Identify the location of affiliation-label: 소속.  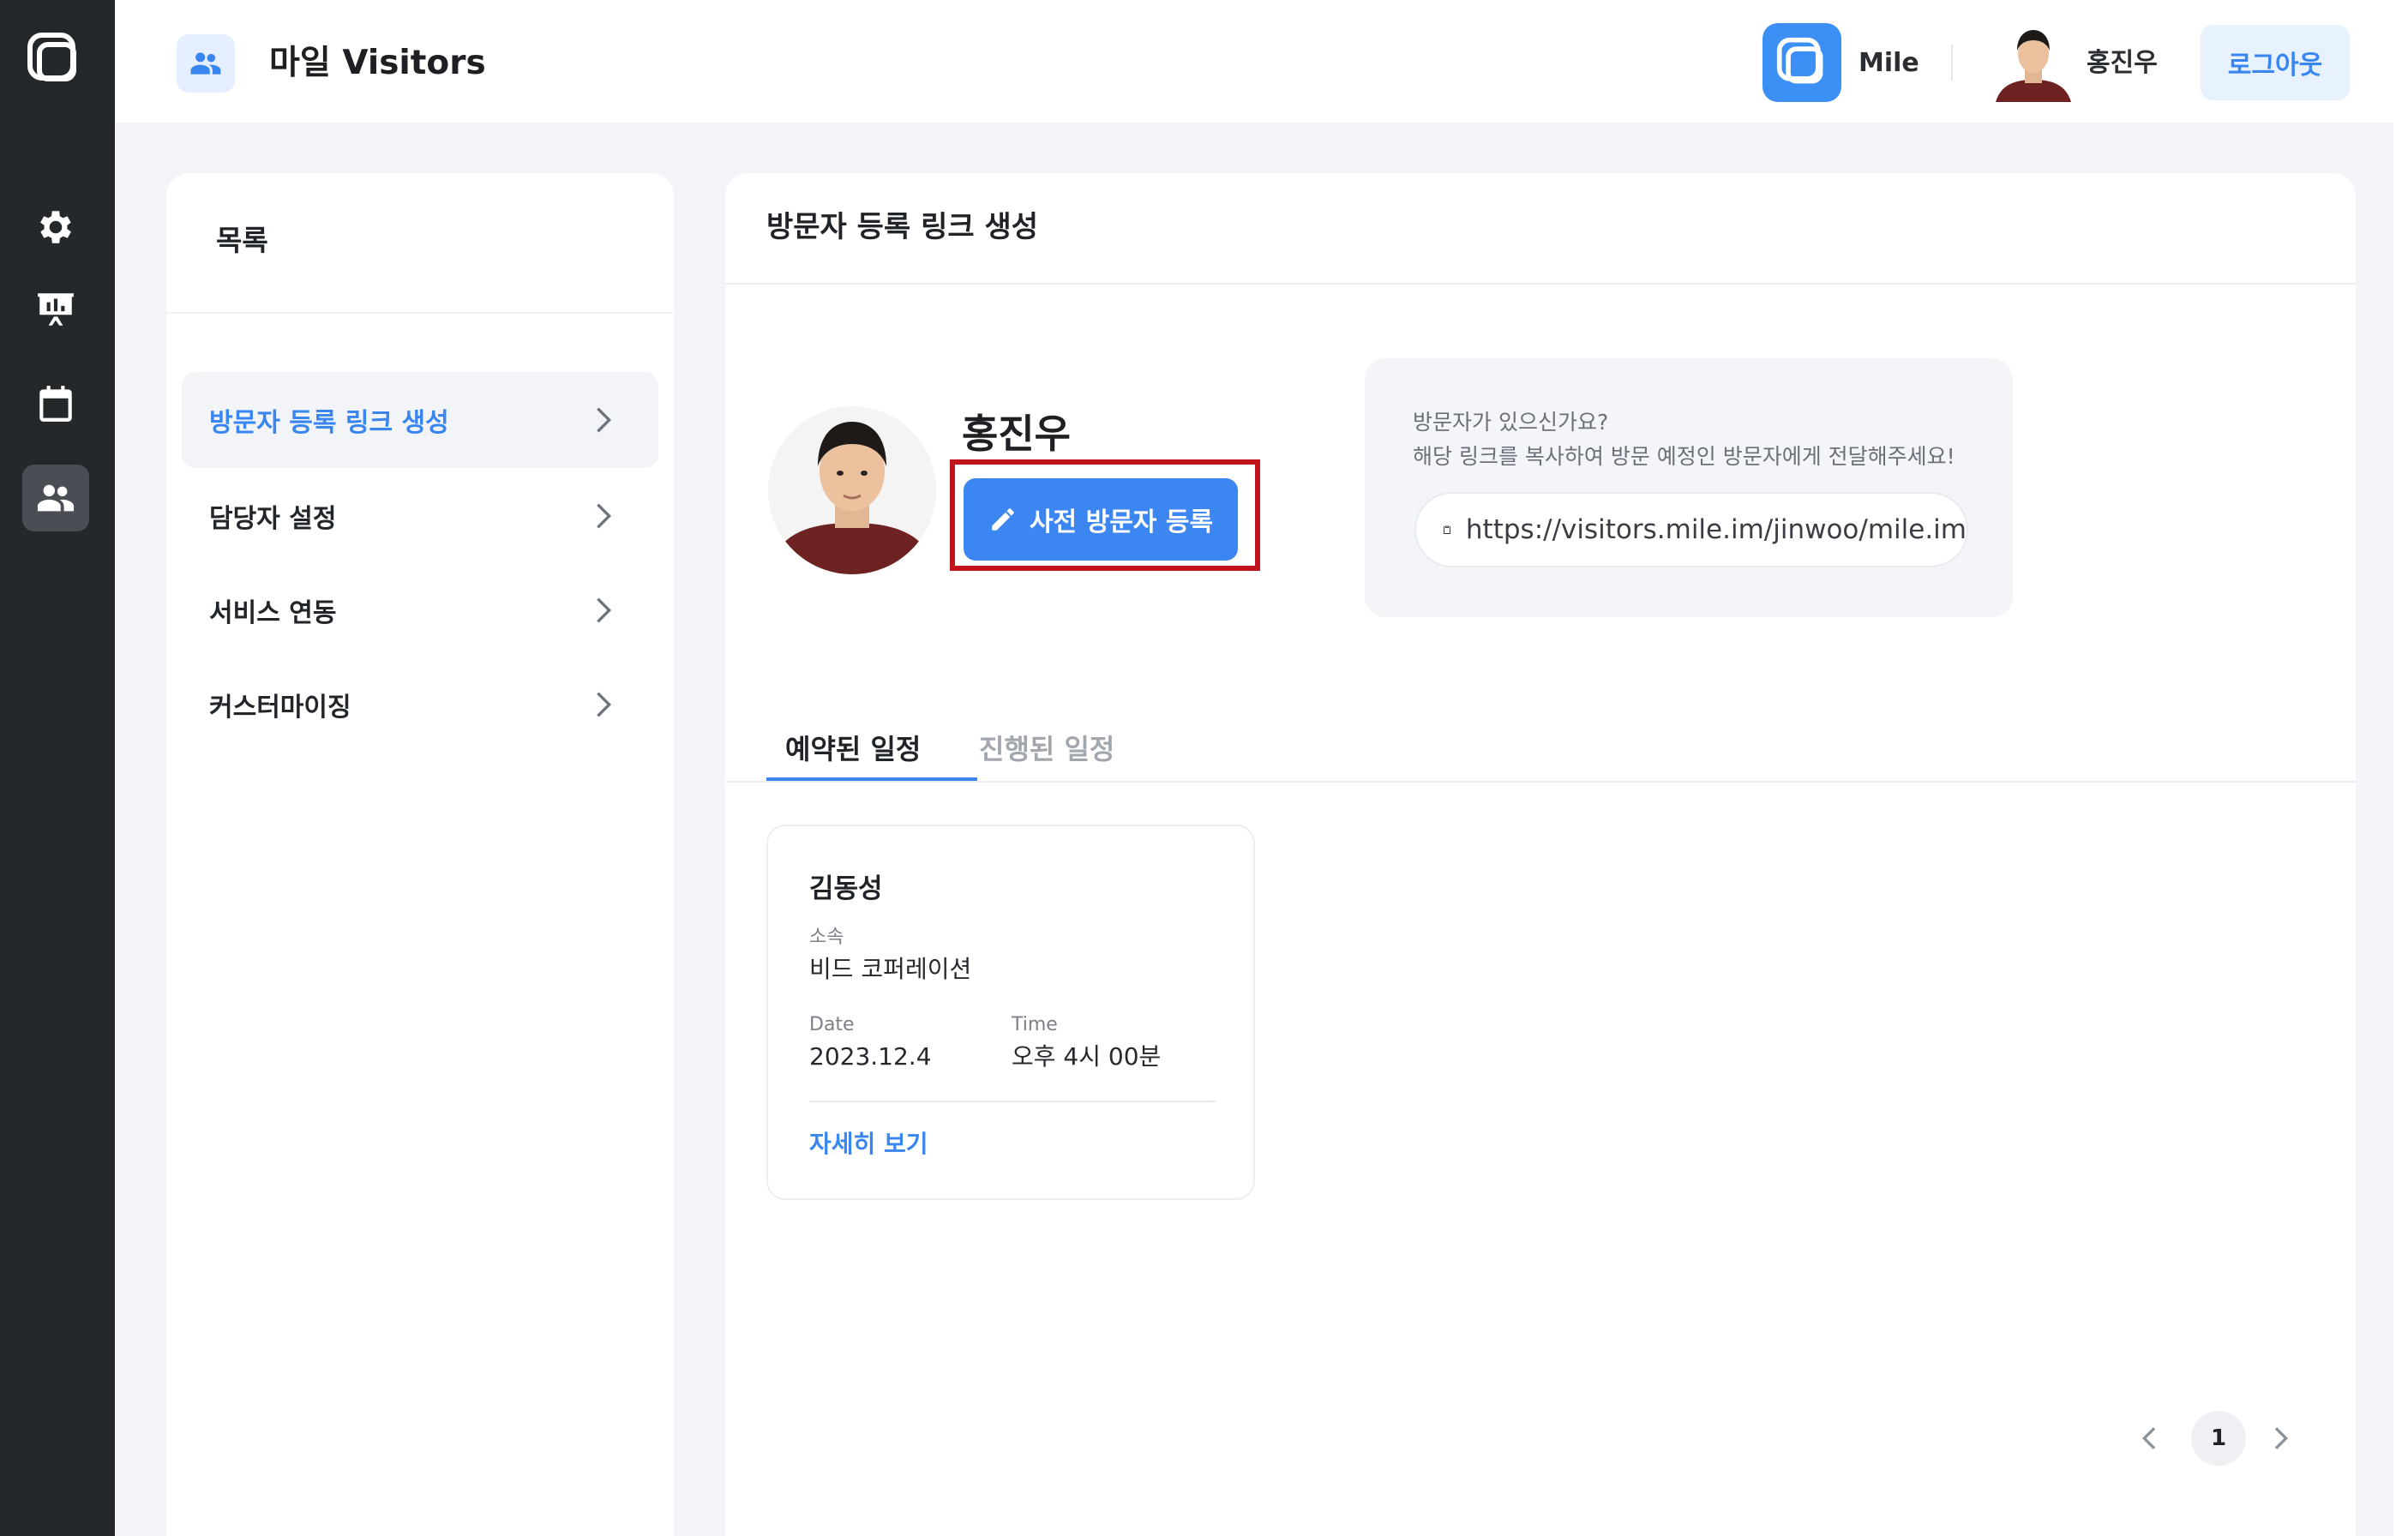
(827, 937).